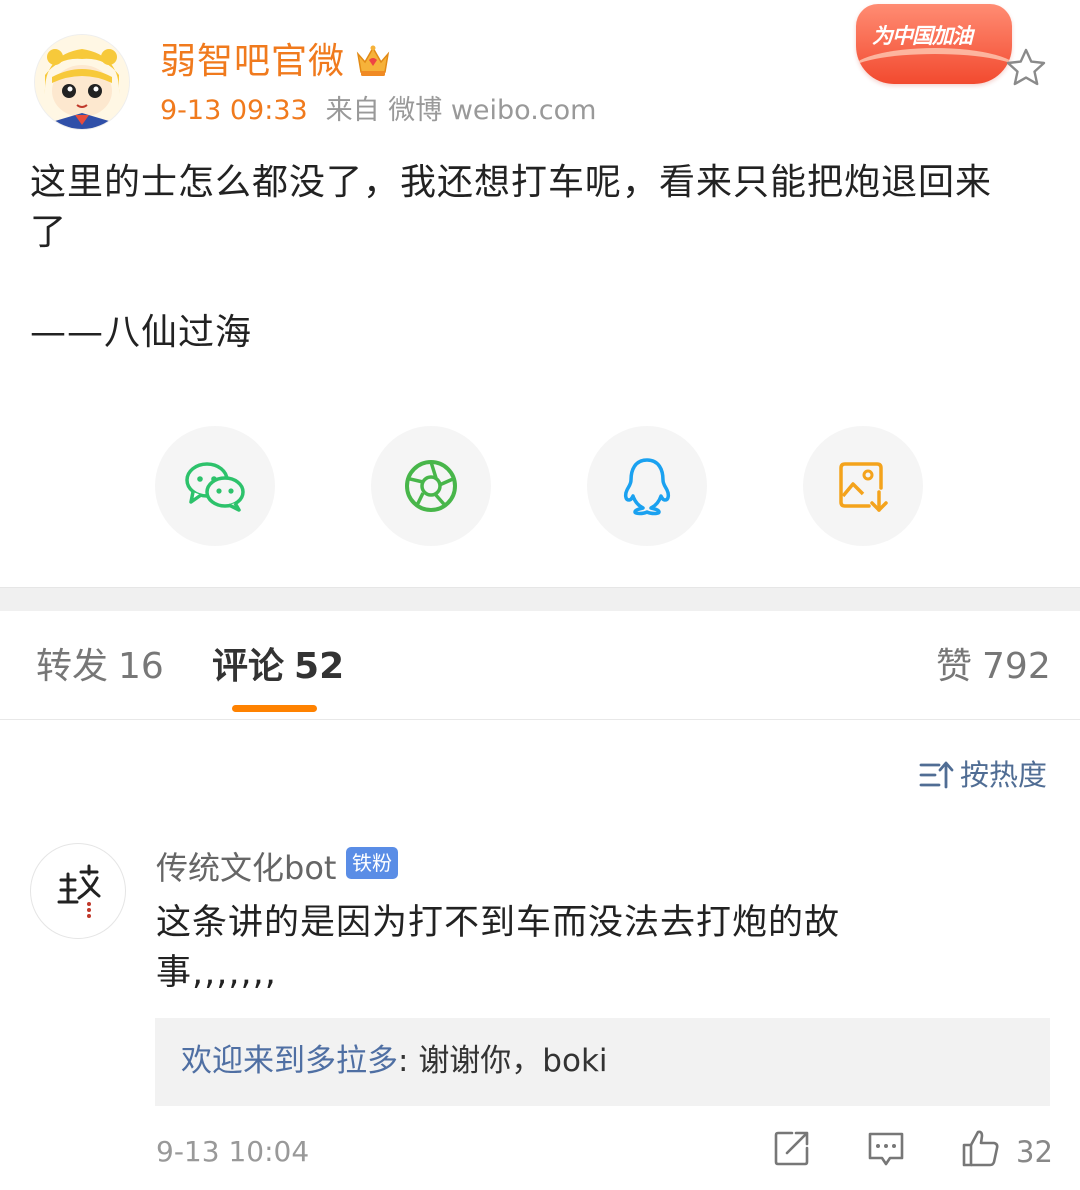 Image resolution: width=1080 pixels, height=1190 pixels. I want to click on post-source: 来自 微博 weibo.com, so click(461, 110).